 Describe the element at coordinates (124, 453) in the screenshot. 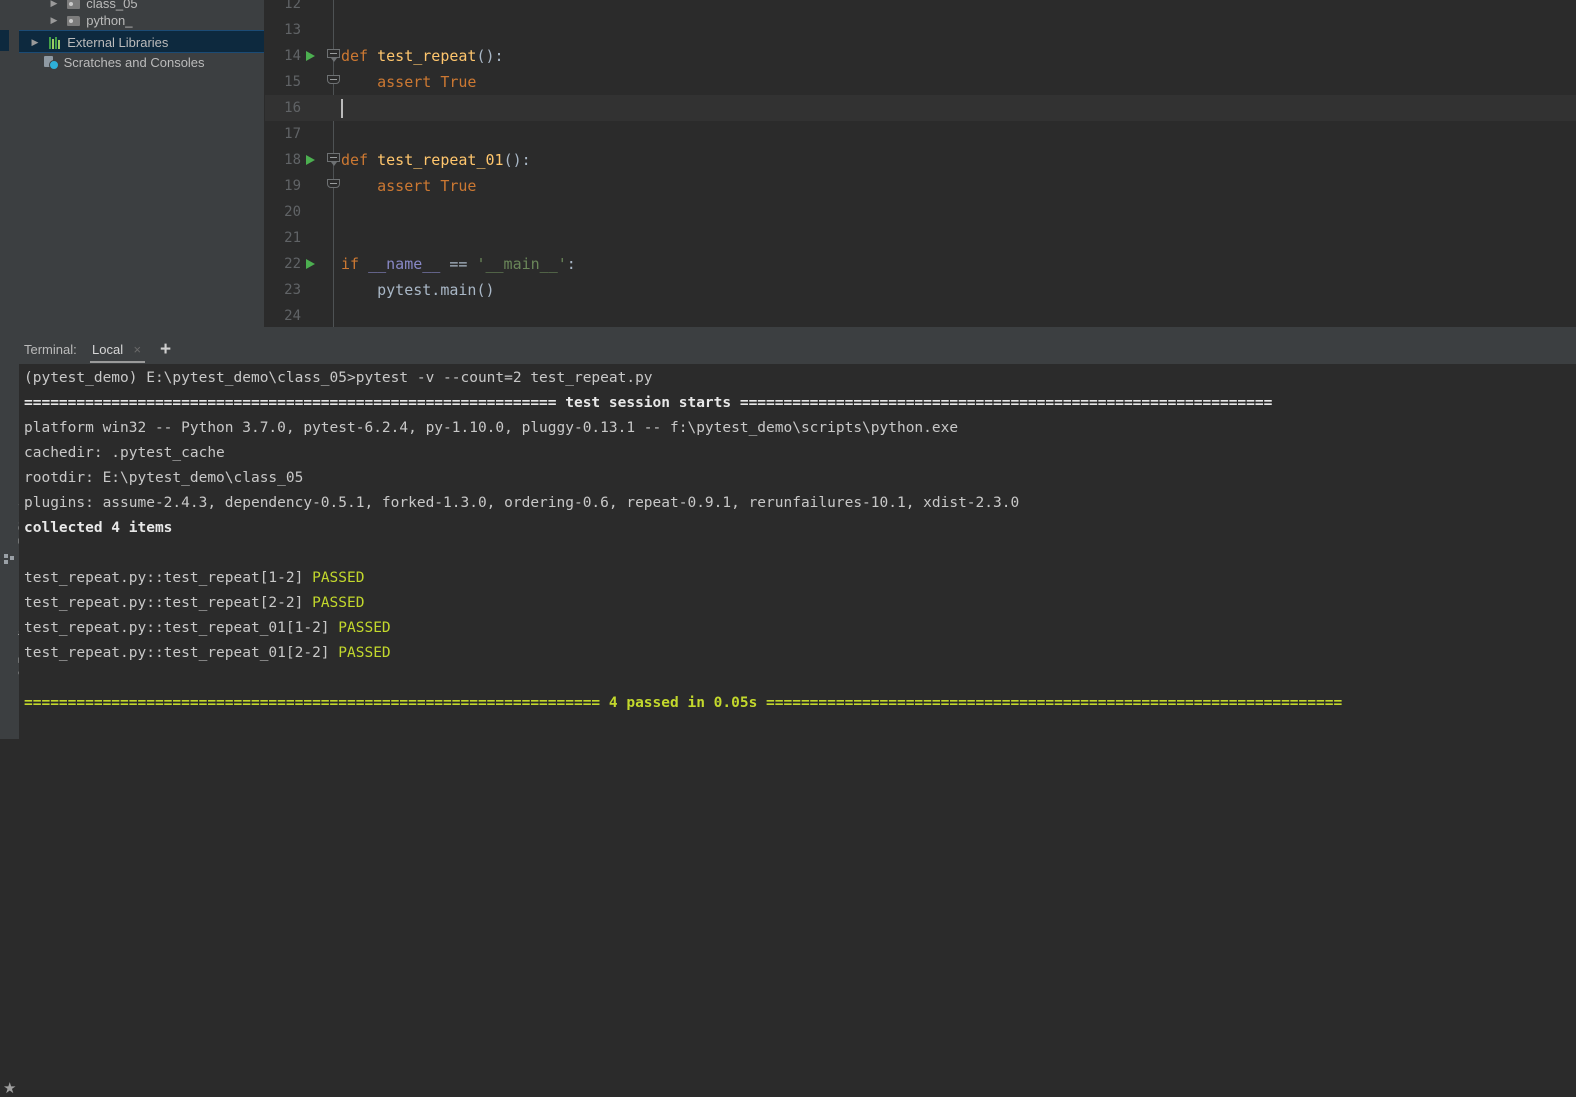

I see `terminal-line-cachedir: cachedir: .pytest_cache` at that location.